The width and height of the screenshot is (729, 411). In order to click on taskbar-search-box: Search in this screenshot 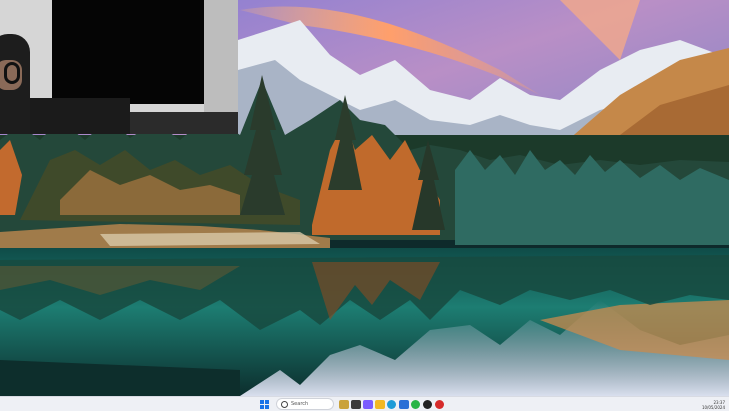, I will do `click(305, 404)`.